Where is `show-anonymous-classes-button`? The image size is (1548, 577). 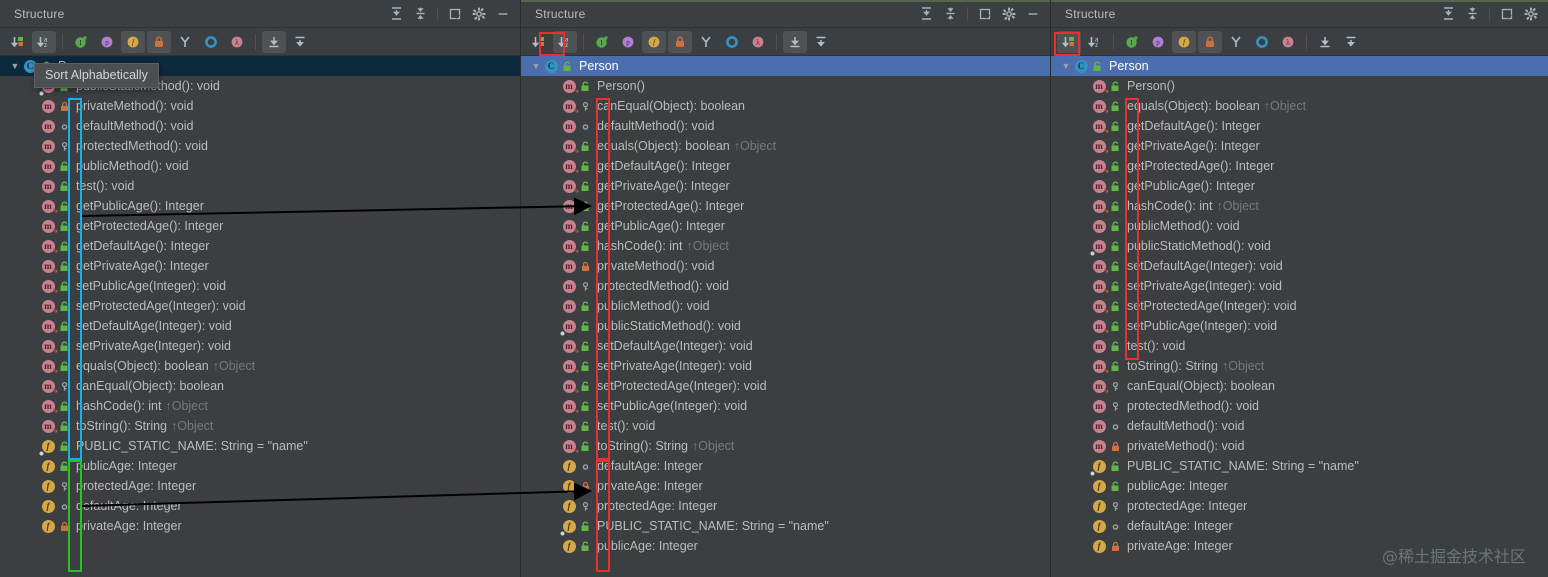
show-anonymous-classes-button is located at coordinates (1236, 42).